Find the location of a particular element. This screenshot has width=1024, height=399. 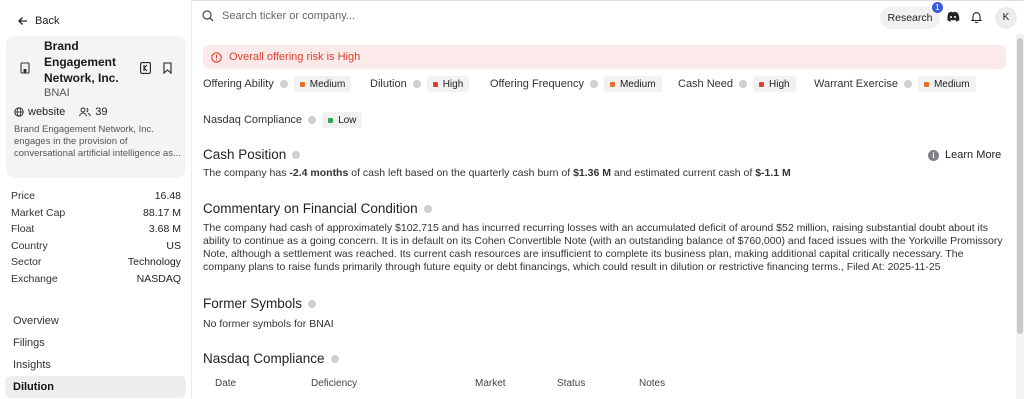

metric-cash-need: Cash Need High is located at coordinates (737, 84).